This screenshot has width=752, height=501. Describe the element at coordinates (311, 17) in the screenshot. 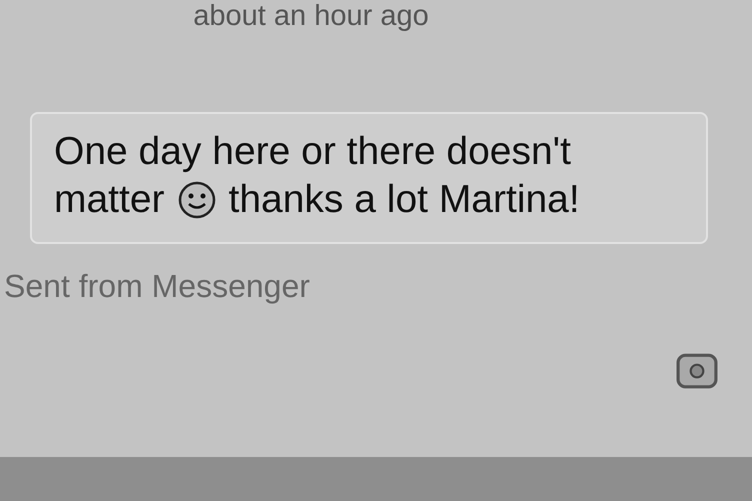

I see `timestamp: about an hour ago` at that location.